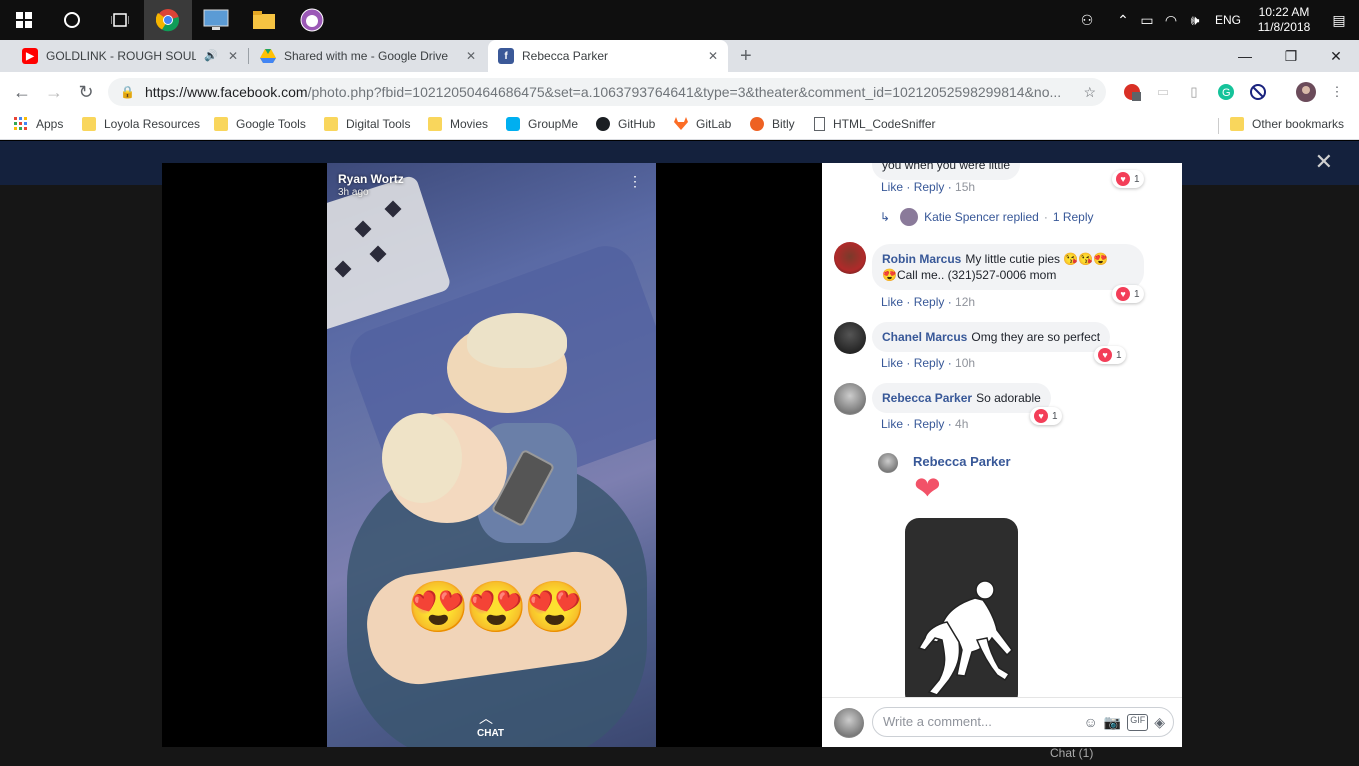 This screenshot has height=766, width=1359. What do you see at coordinates (127, 92) in the screenshot?
I see `lock-icon: 🔒` at bounding box center [127, 92].